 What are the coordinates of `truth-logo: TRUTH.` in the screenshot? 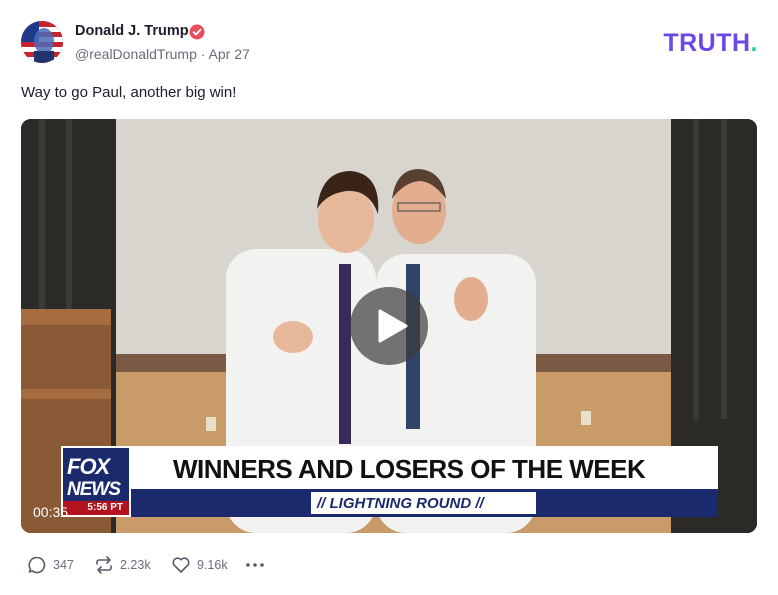 It's located at (710, 43).